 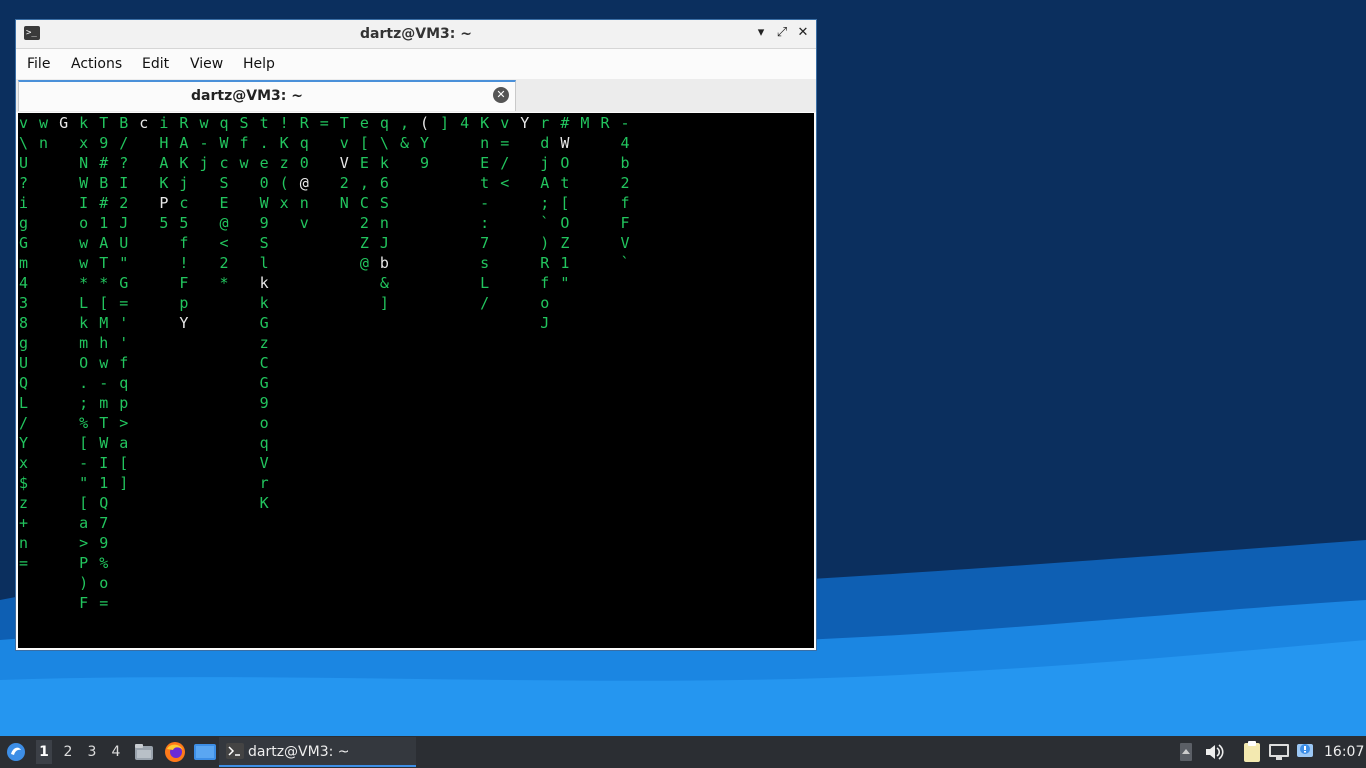 What do you see at coordinates (344, 203) in the screenshot?
I see `matrix-char: N` at bounding box center [344, 203].